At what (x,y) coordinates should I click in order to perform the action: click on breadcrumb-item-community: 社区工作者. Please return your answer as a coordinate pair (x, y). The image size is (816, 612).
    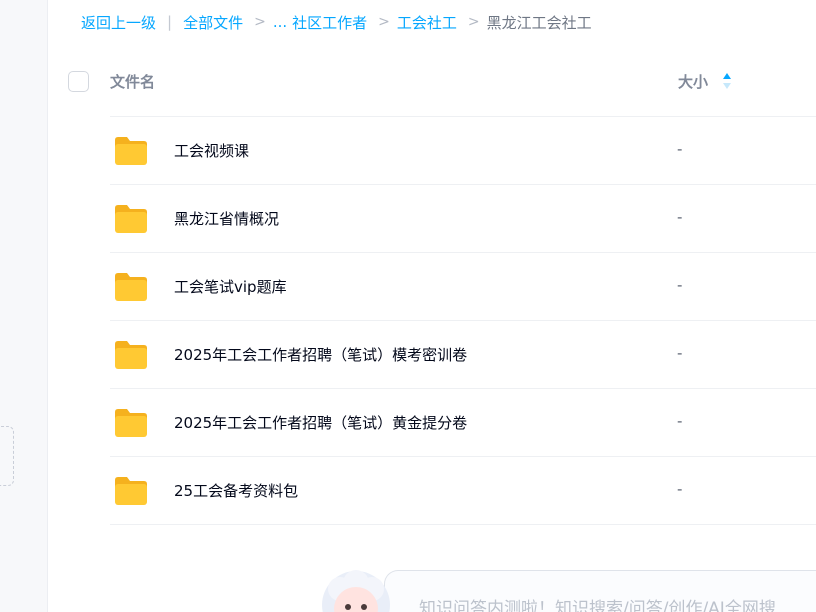
    Looking at the image, I should click on (329, 22).